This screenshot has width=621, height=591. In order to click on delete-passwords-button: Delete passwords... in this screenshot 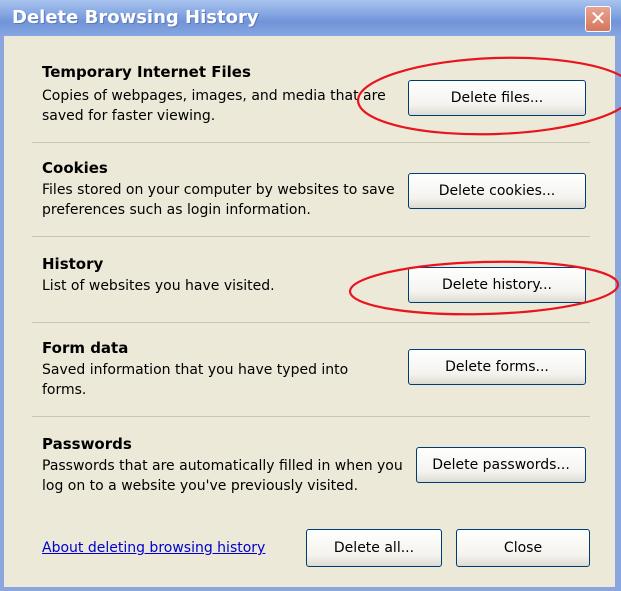, I will do `click(501, 465)`.